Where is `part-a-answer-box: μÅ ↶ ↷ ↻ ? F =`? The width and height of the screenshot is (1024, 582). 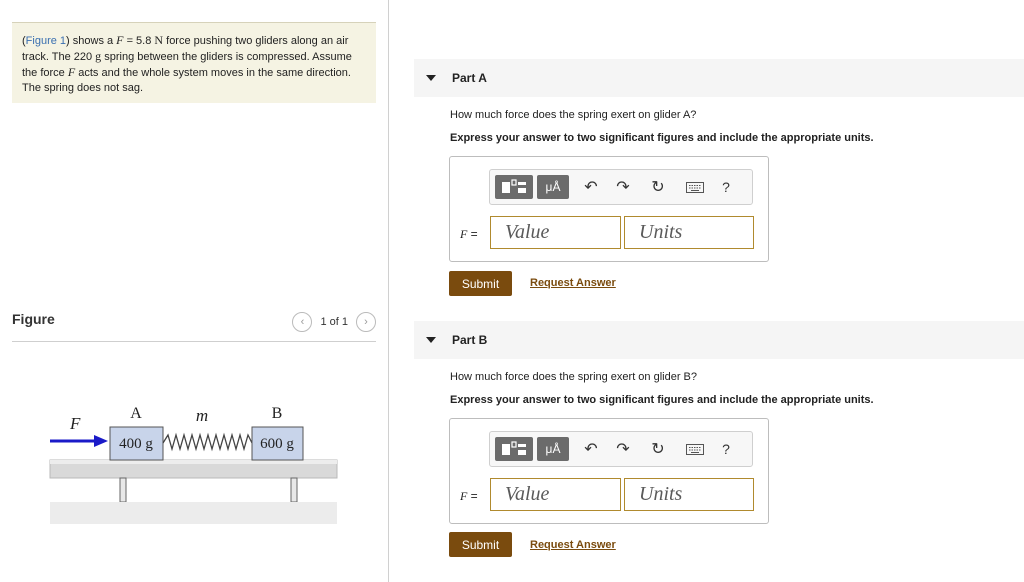
part-a-answer-box: μÅ ↶ ↷ ↻ ? F = is located at coordinates (609, 209).